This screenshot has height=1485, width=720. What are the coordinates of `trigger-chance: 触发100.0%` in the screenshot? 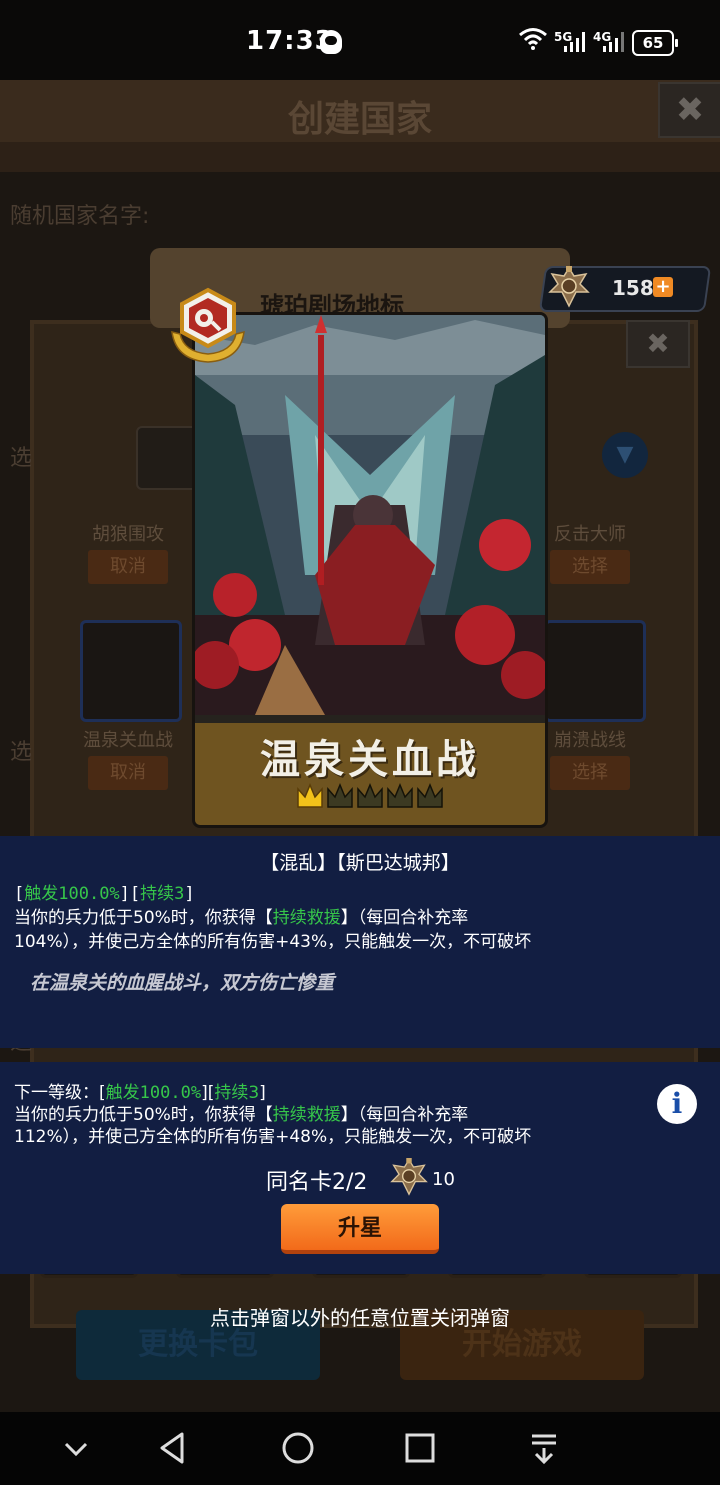 It's located at (72, 894).